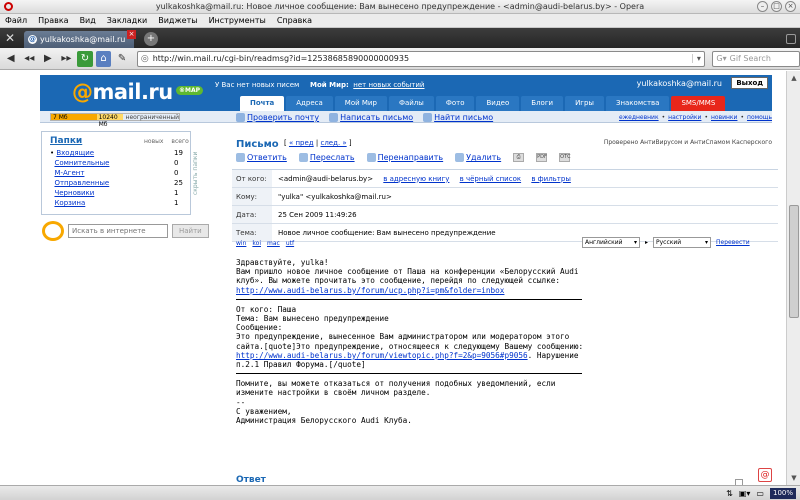  Describe the element at coordinates (790, 6) in the screenshot. I see `close-icon: ×` at that location.